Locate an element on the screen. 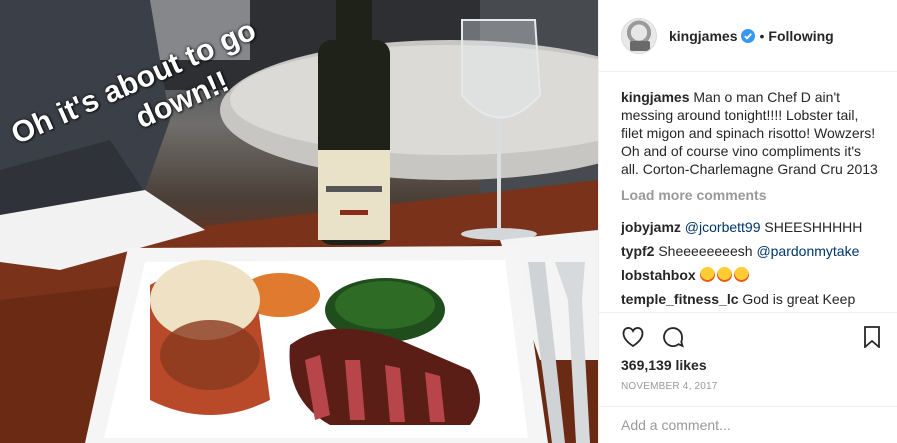 The image size is (897, 443). comment-icon is located at coordinates (673, 337).